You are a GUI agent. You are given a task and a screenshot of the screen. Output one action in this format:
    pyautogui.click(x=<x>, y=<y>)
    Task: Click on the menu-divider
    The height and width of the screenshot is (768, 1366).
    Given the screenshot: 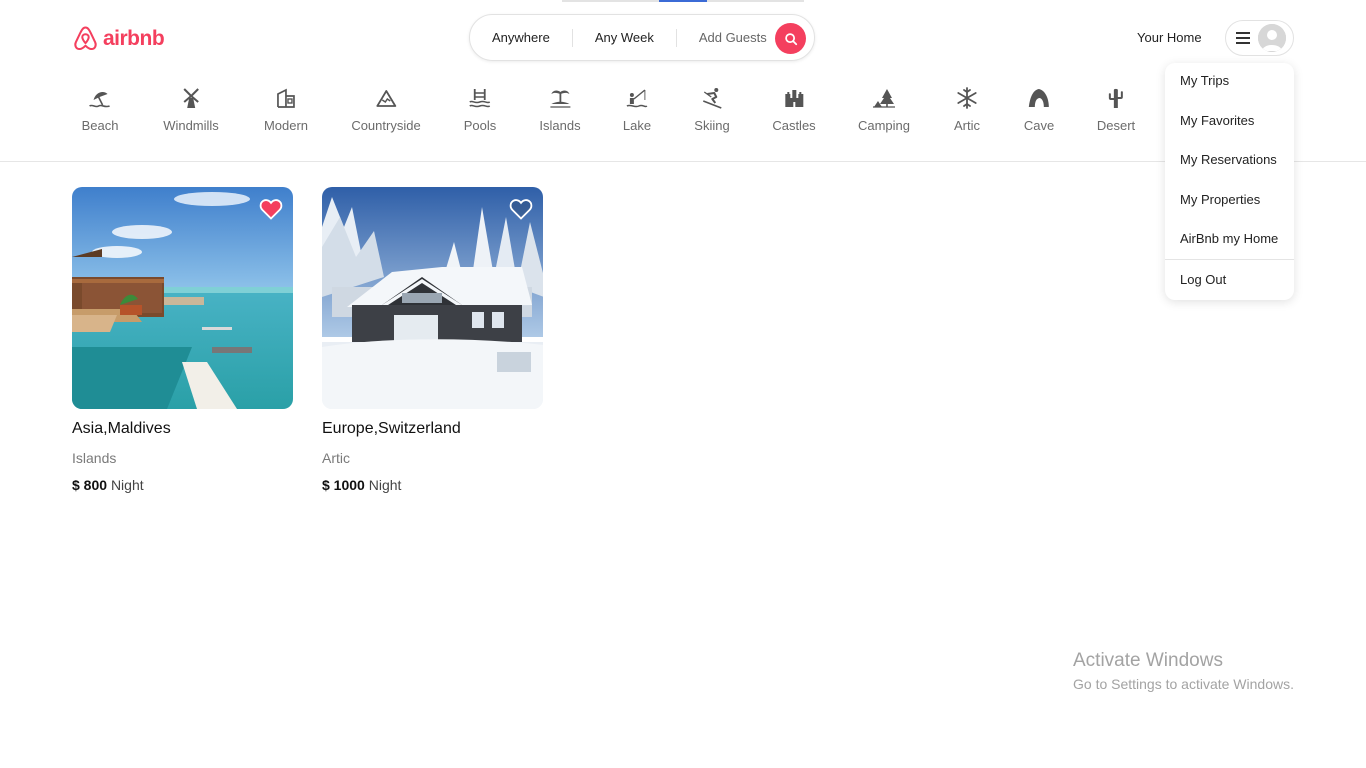 What is the action you would take?
    pyautogui.click(x=1229, y=259)
    